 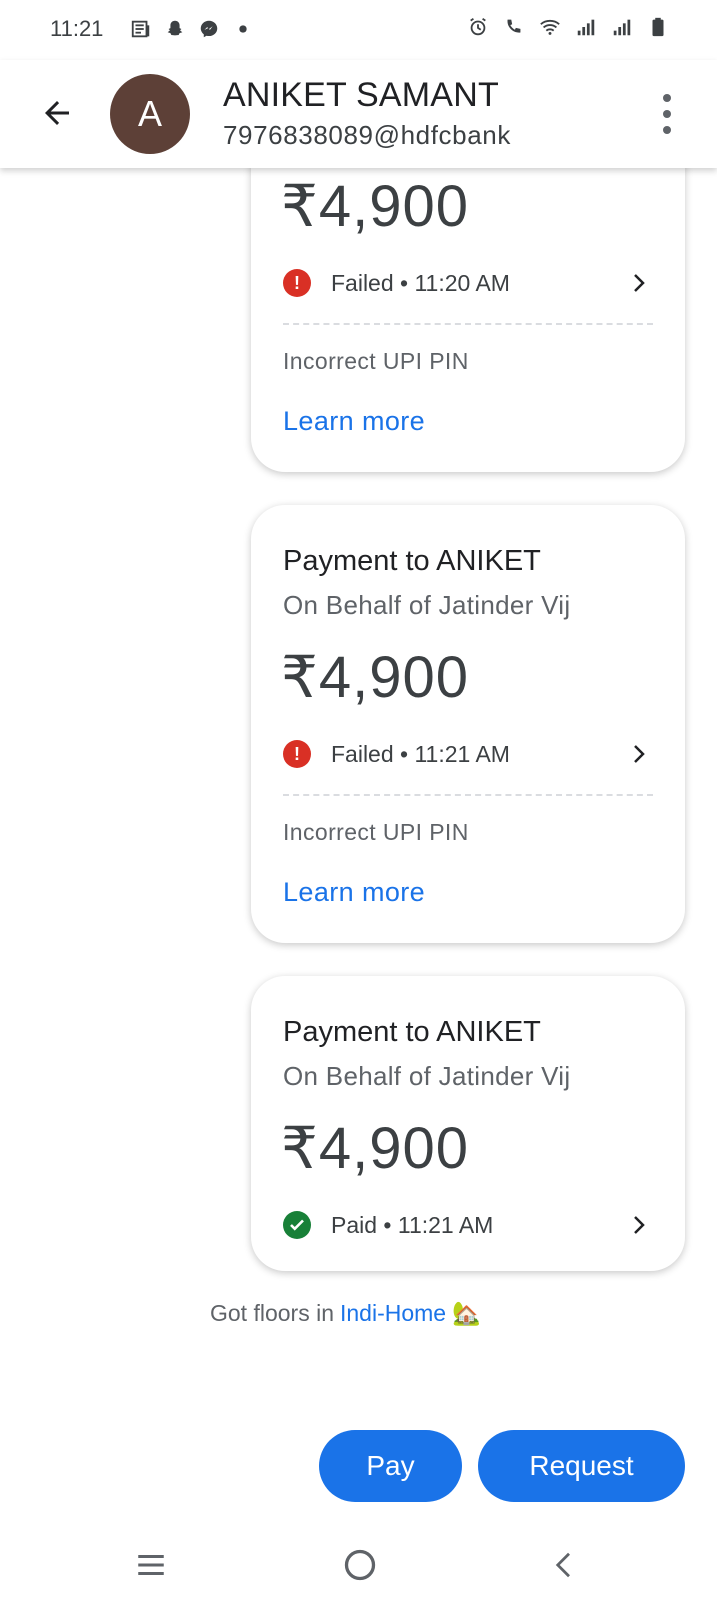 I want to click on note-text: Got floors in, so click(x=272, y=1313).